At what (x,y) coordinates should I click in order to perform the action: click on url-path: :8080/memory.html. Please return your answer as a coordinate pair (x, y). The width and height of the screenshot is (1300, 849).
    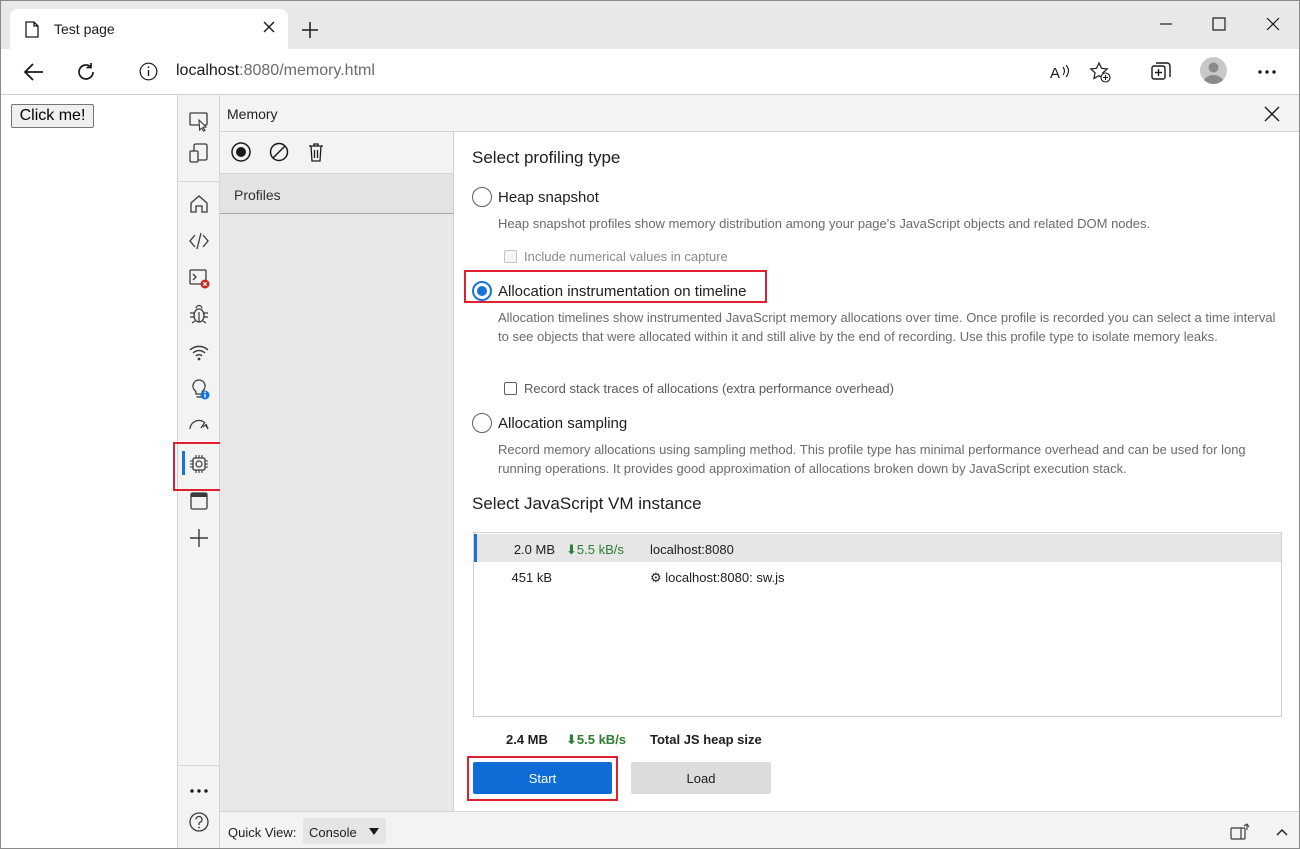
    Looking at the image, I should click on (307, 70).